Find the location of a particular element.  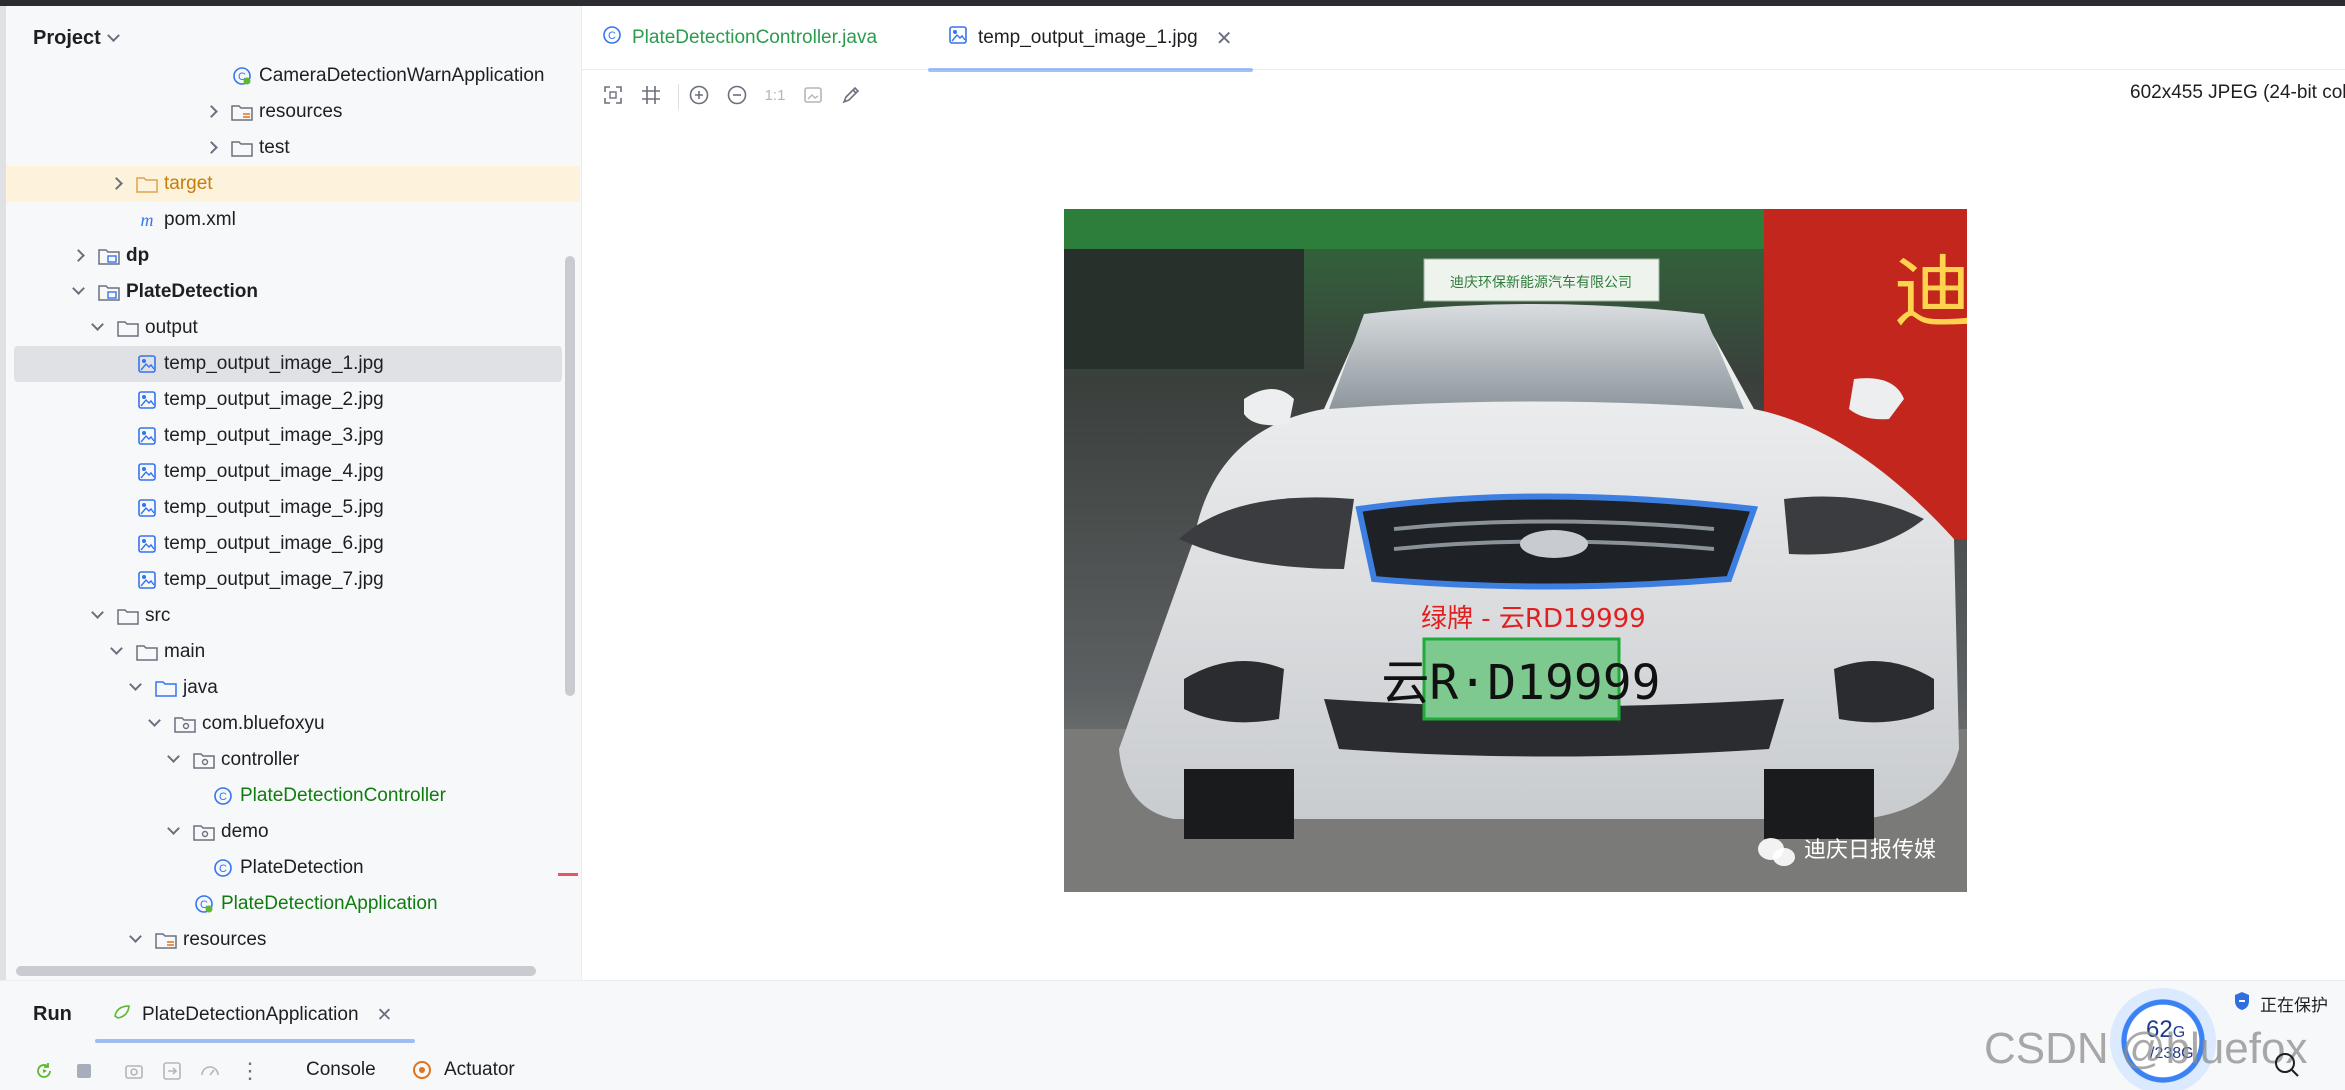

actual-size-button: 1:1 is located at coordinates (775, 95).